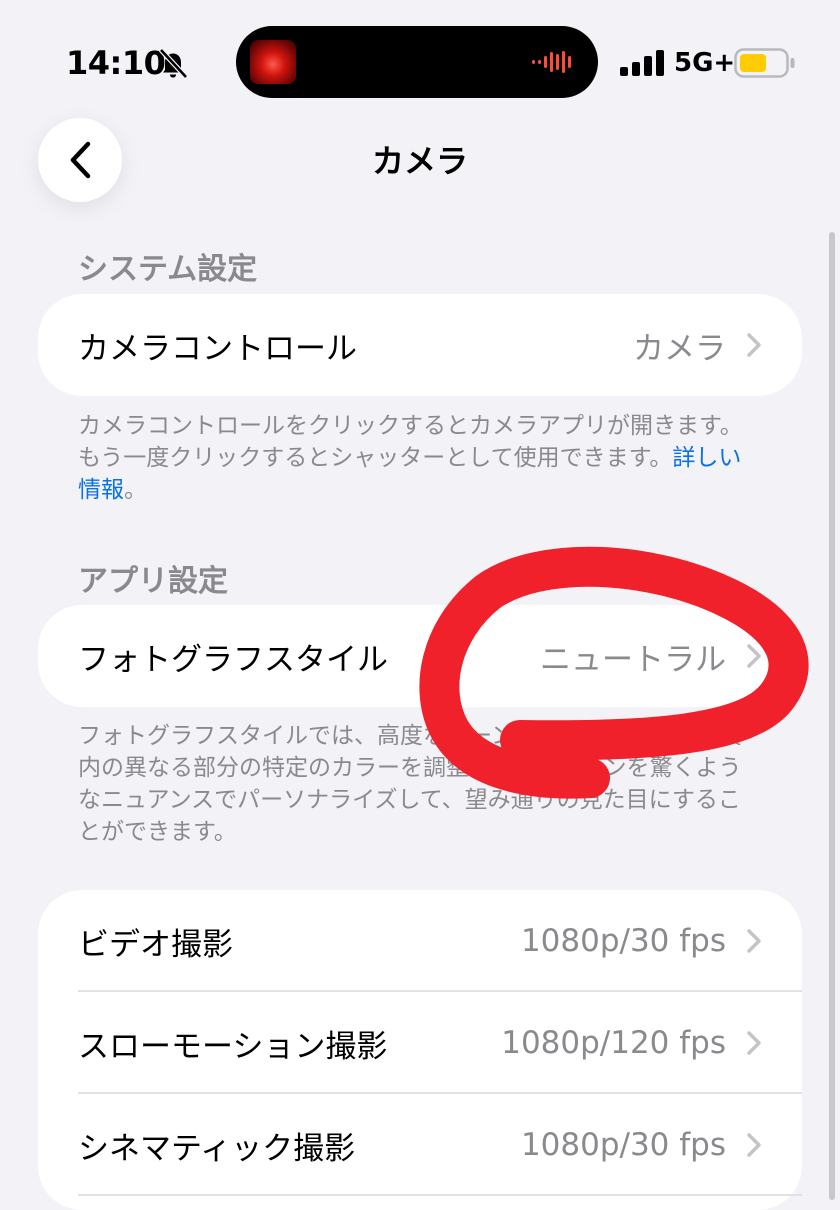  I want to click on battery-icon, so click(764, 63).